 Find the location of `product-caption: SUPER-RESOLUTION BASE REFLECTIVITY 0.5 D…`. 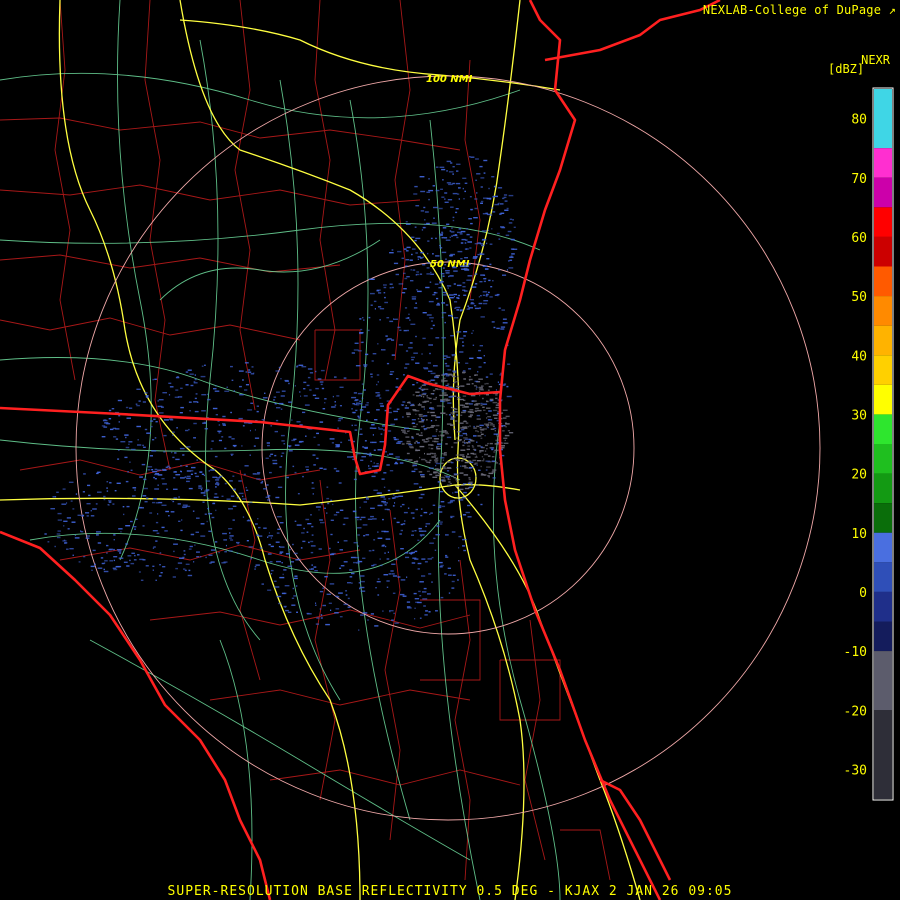

product-caption: SUPER-RESOLUTION BASE REFLECTIVITY 0.5 D… is located at coordinates (450, 891).